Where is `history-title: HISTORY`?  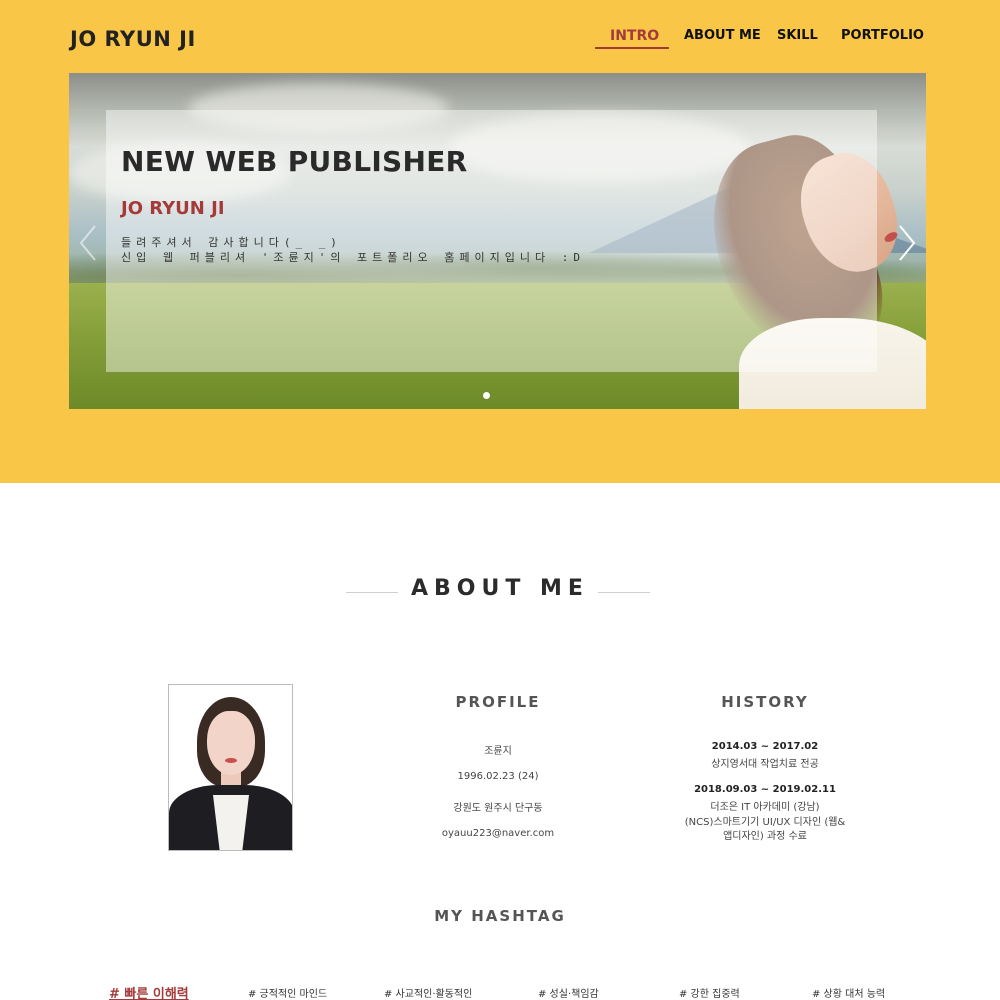
history-title: HISTORY is located at coordinates (765, 702).